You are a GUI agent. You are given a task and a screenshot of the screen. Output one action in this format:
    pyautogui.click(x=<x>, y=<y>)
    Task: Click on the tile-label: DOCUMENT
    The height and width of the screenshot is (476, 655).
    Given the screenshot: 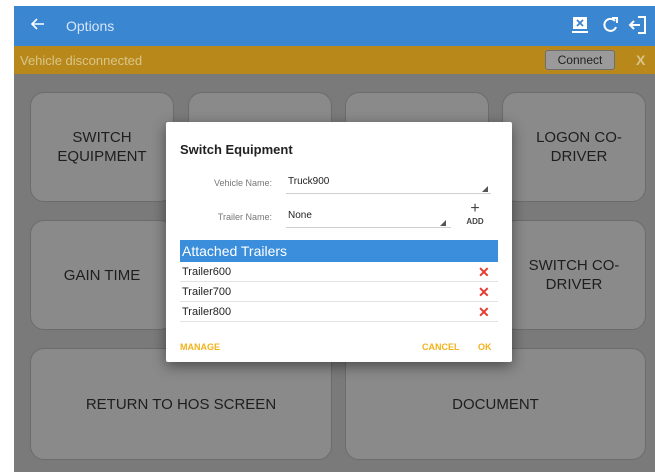 What is the action you would take?
    pyautogui.click(x=495, y=404)
    